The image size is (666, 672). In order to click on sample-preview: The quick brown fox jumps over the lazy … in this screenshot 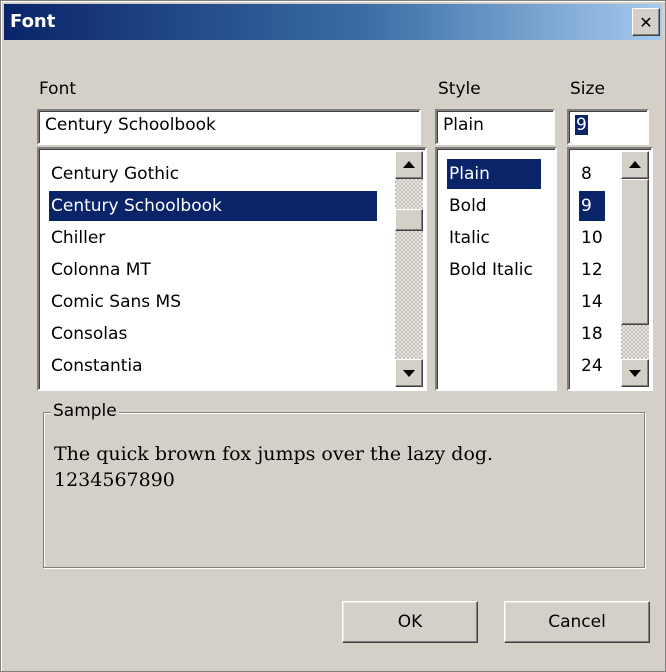, I will do `click(273, 467)`.